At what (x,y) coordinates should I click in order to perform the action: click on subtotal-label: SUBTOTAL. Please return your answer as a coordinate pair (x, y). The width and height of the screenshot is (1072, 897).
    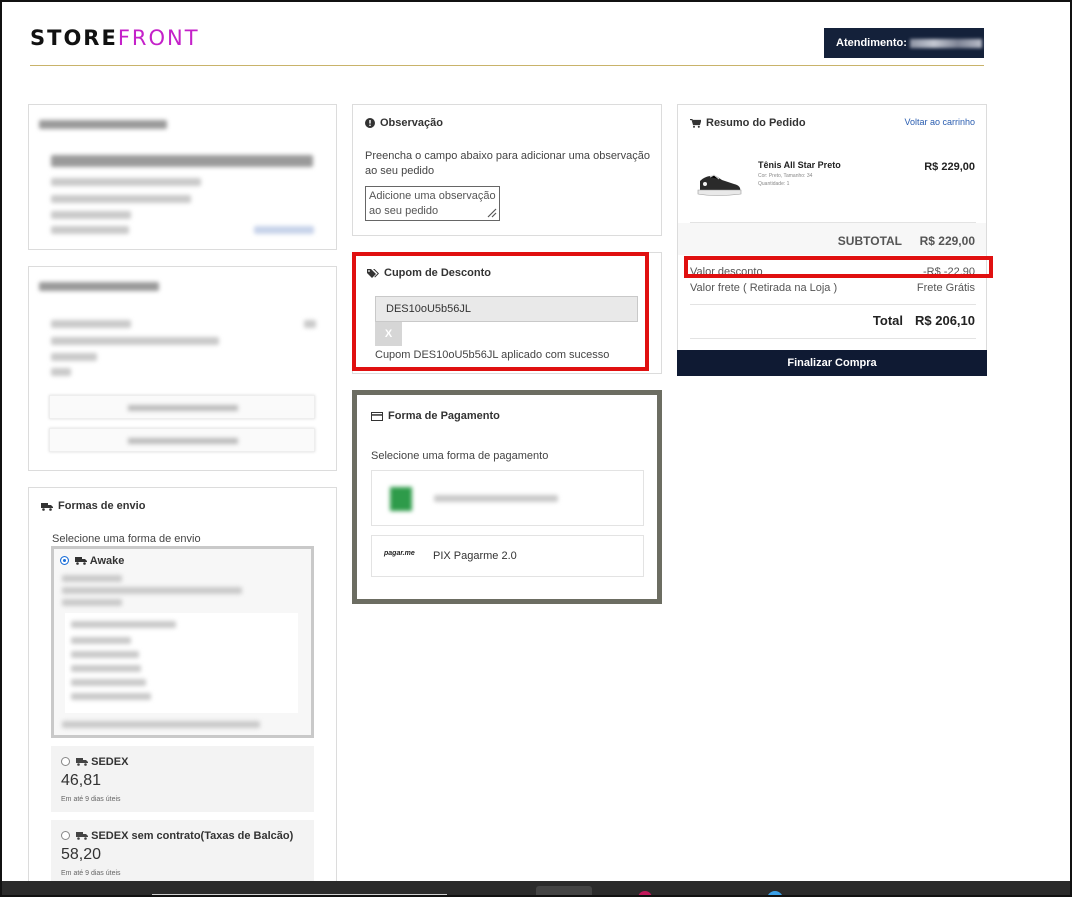
    Looking at the image, I should click on (869, 241).